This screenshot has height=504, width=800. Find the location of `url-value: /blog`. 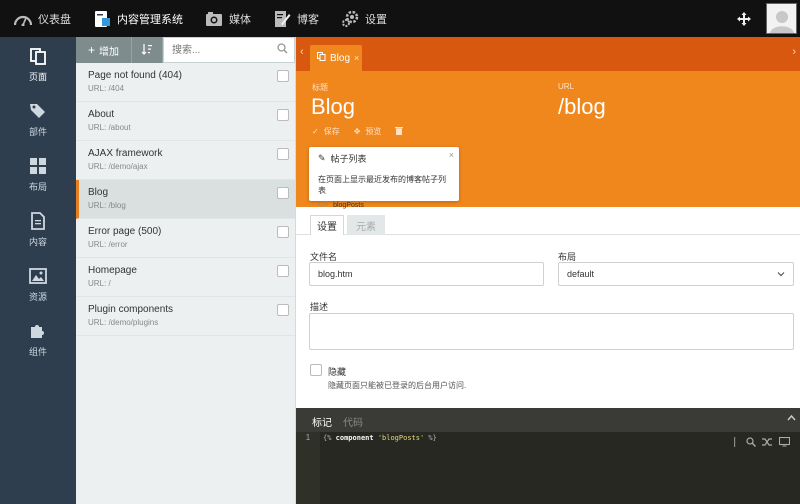

url-value: /blog is located at coordinates (582, 107).